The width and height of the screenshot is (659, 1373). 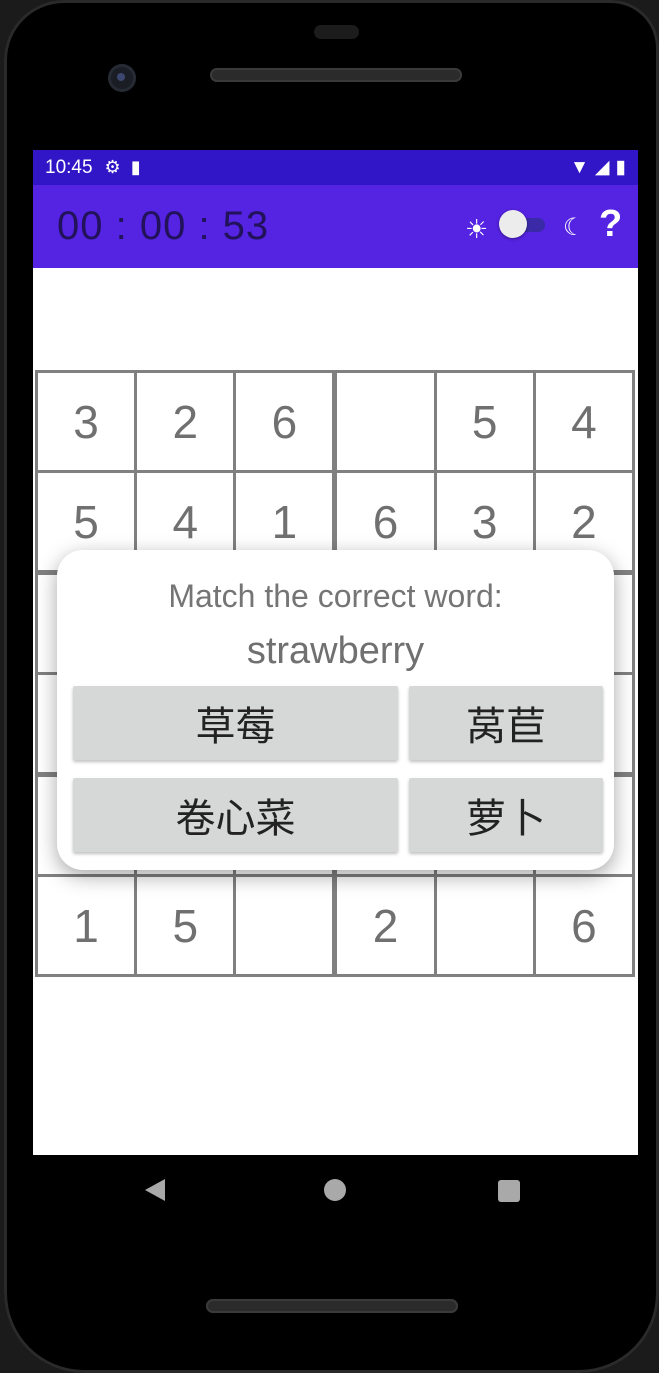 What do you see at coordinates (69, 167) in the screenshot?
I see `status-time: 10:45` at bounding box center [69, 167].